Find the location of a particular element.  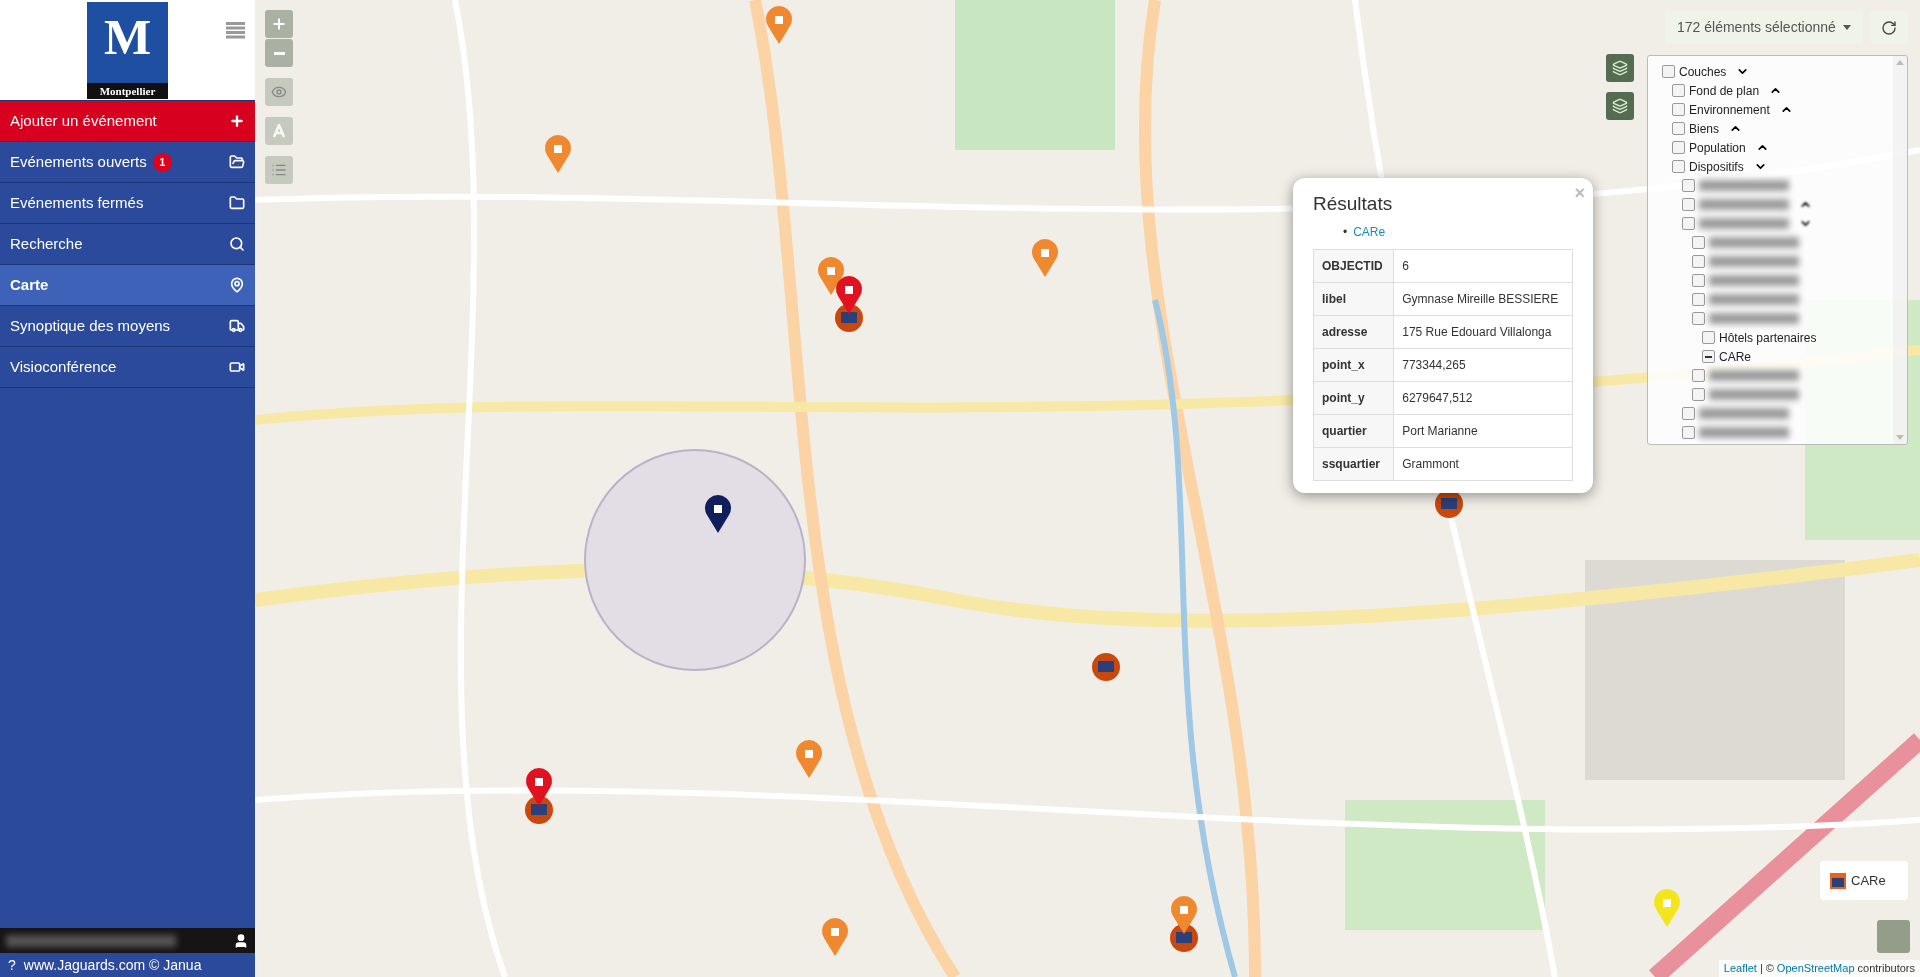

table-cell: Gymnase Mireille BESSIERE is located at coordinates (1483, 298).